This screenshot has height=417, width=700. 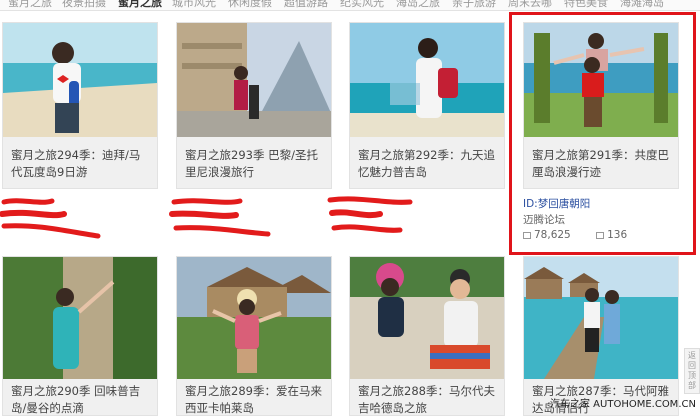 I want to click on album-title: 蜜月之旅289季：爱在马来西亚卡帕莱岛, so click(x=255, y=400).